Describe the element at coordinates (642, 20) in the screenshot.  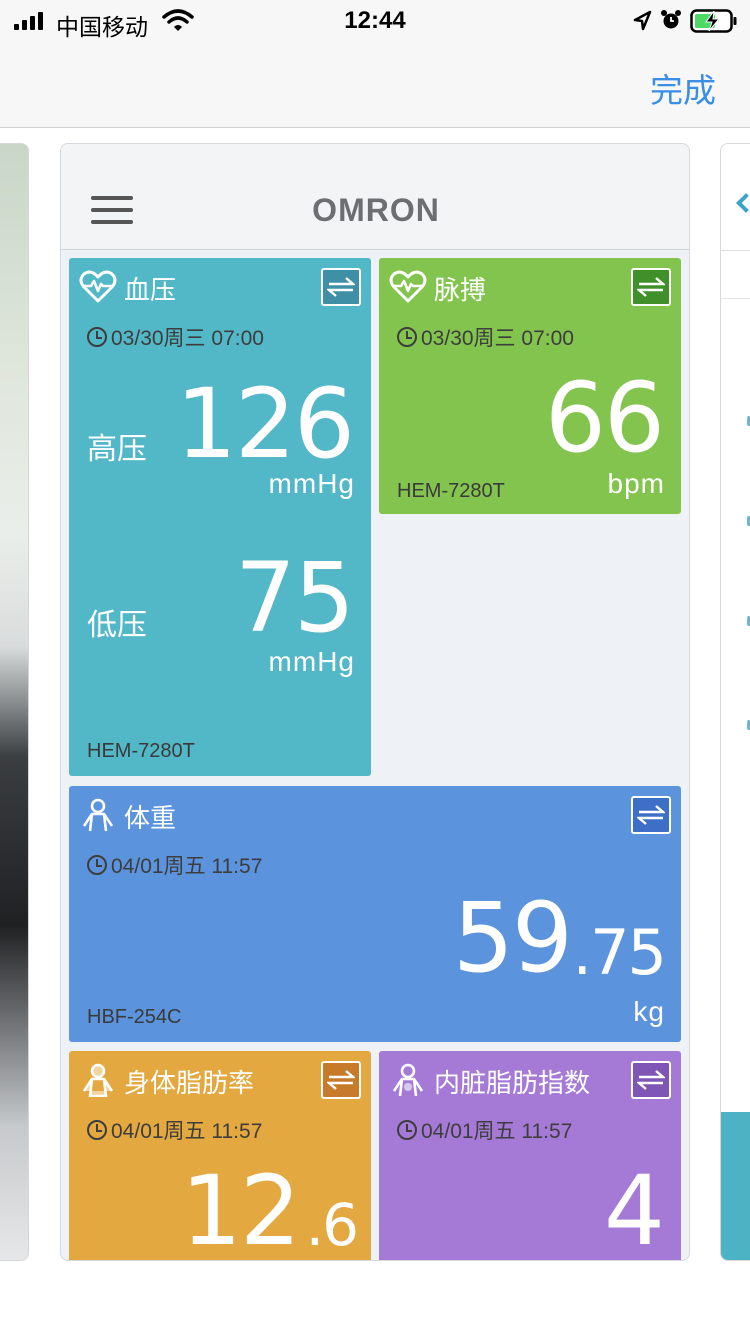
I see `location-icon` at that location.